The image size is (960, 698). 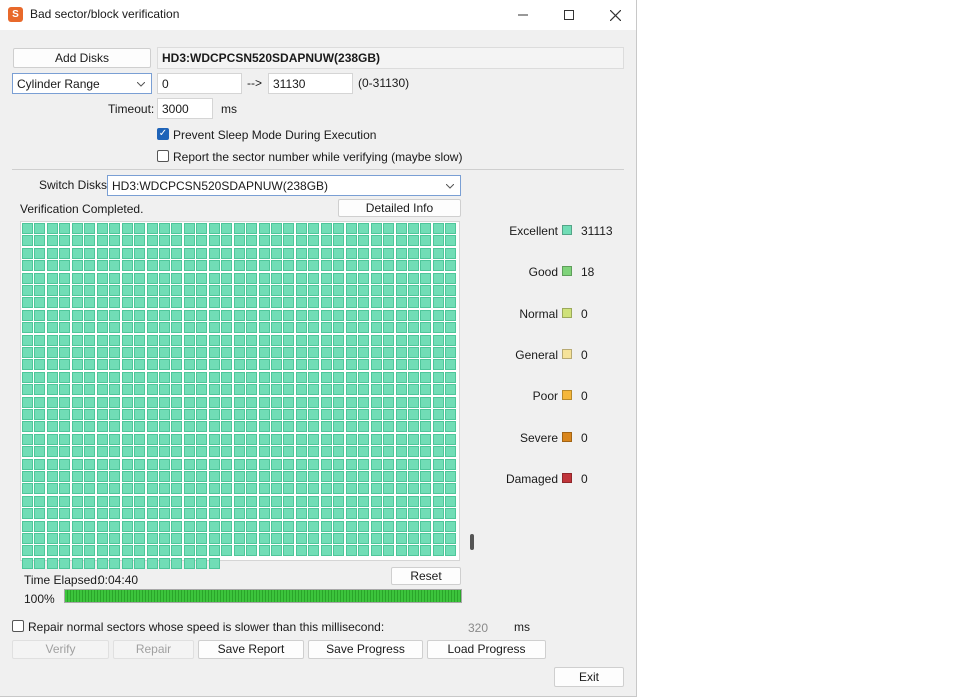 What do you see at coordinates (284, 185) in the screenshot?
I see `switch-disks-select: HD3:WDCPCSN520SDAPNUW(238GB)` at bounding box center [284, 185].